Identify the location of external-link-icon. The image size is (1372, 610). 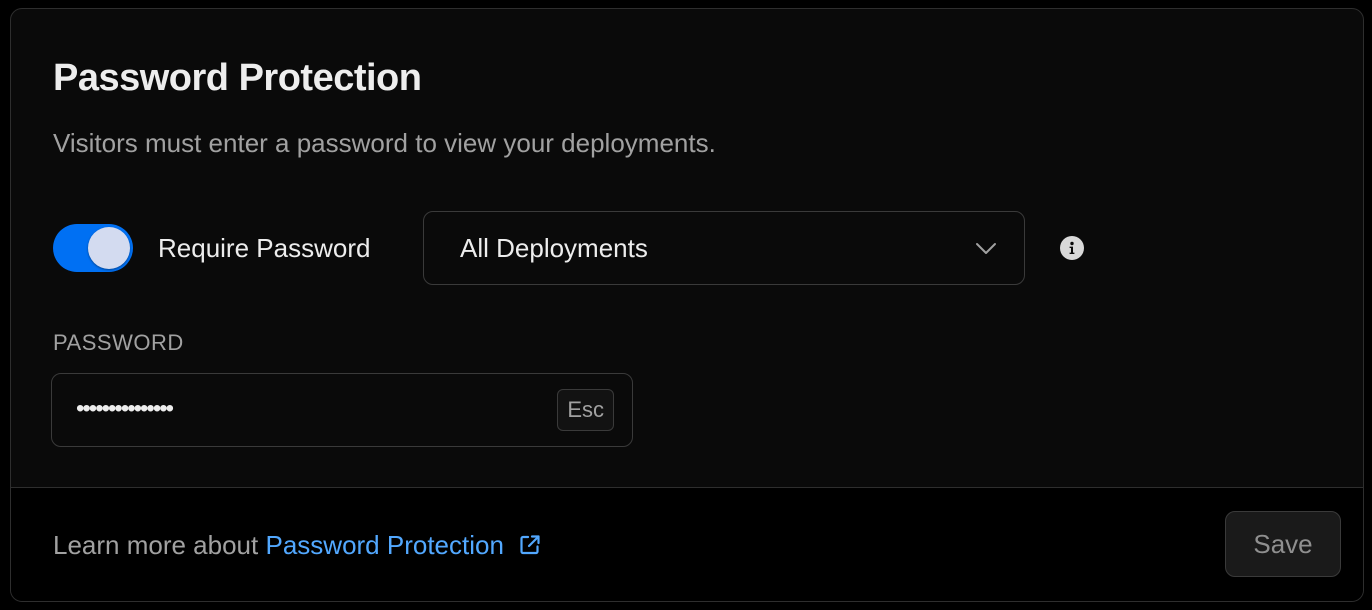
(530, 545).